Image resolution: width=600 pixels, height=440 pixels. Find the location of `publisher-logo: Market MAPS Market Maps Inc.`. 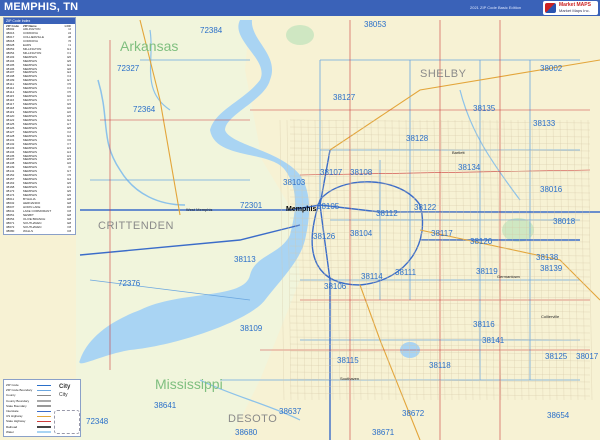

publisher-logo: Market MAPS Market Maps Inc. is located at coordinates (570, 8).